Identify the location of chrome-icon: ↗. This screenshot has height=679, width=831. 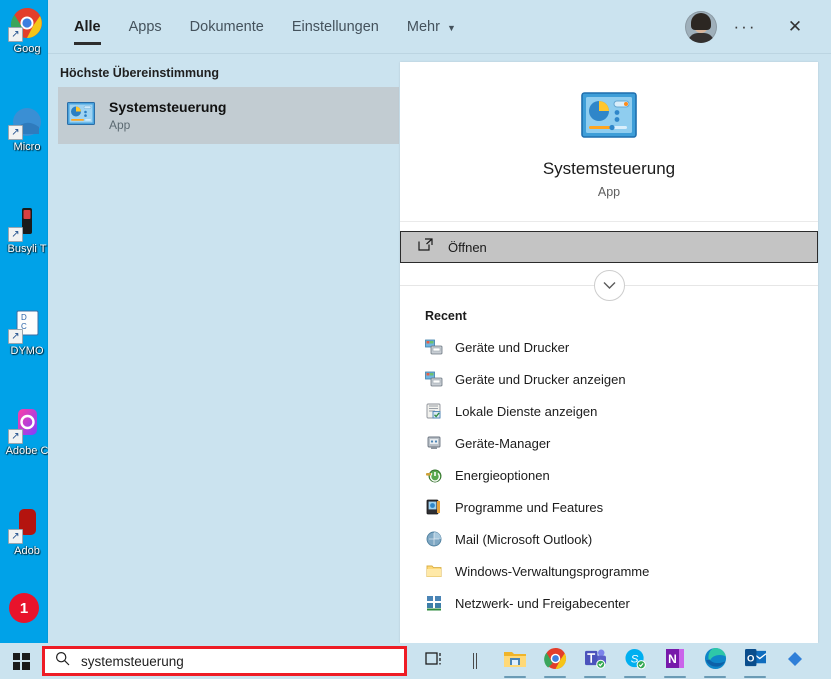
(26, 24).